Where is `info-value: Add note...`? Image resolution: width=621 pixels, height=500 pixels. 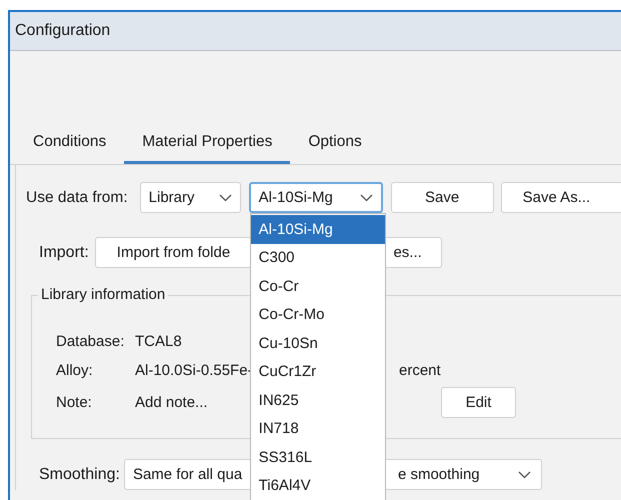
info-value: Add note... is located at coordinates (171, 402).